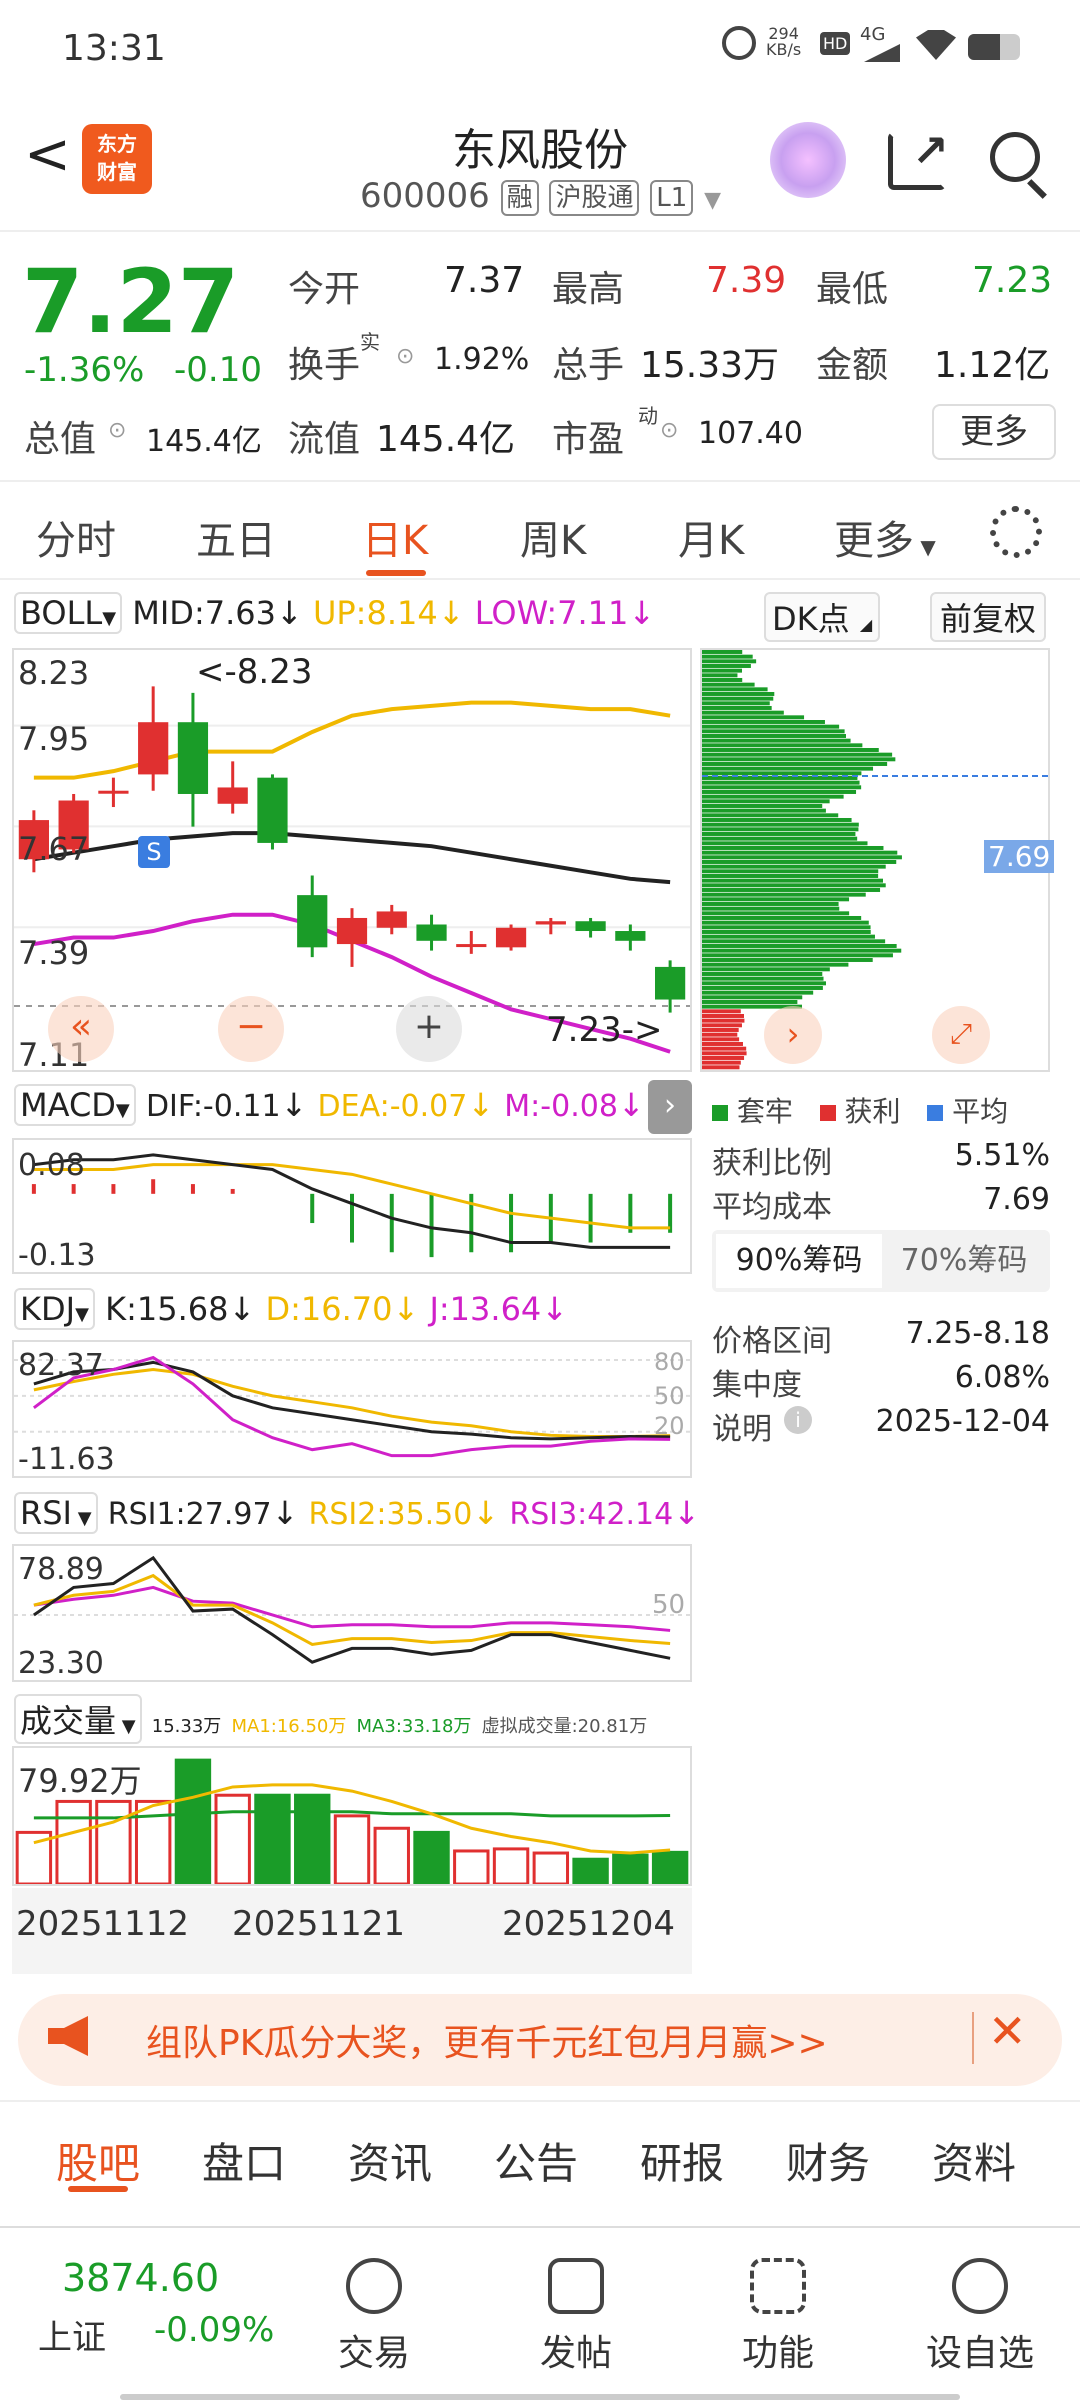 The width and height of the screenshot is (1080, 2404). Describe the element at coordinates (772, 1163) in the screenshot. I see `profit-ratio-label: 获利比例` at that location.